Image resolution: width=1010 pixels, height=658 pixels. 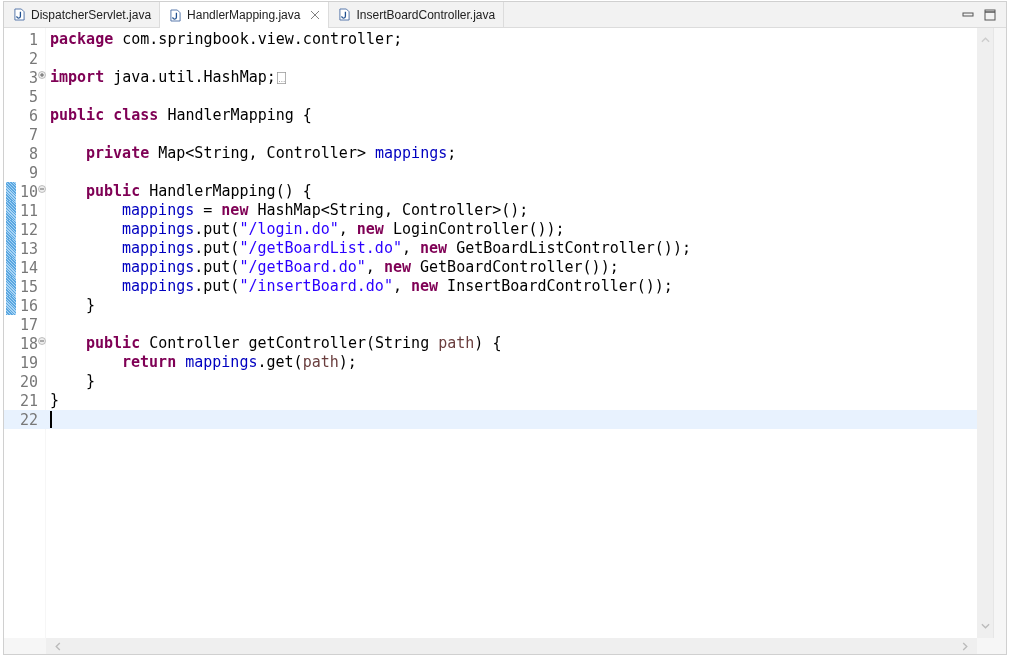 What do you see at coordinates (28, 324) in the screenshot?
I see `line-number: 17` at bounding box center [28, 324].